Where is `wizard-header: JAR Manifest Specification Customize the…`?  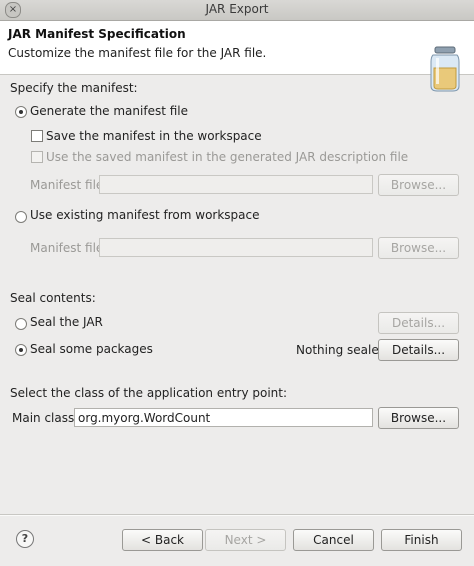
wizard-header: JAR Manifest Specification Customize the… is located at coordinates (237, 56).